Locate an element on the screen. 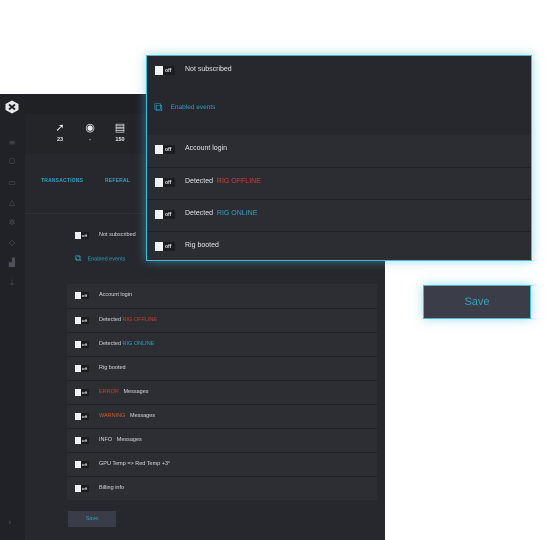  list-item-rig-booted: off Rig booted is located at coordinates (222, 368).